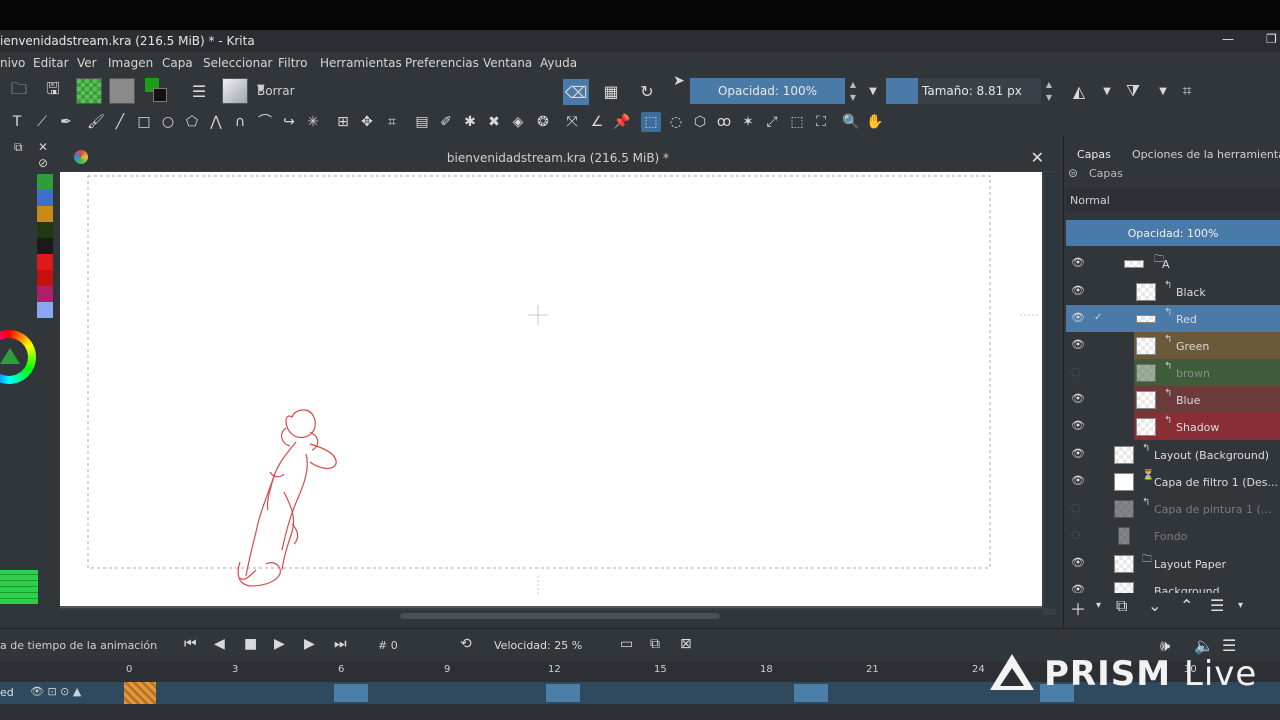 The height and width of the screenshot is (720, 1280). What do you see at coordinates (821, 122) in the screenshot?
I see `magnetic-select-icon: ⛶` at bounding box center [821, 122].